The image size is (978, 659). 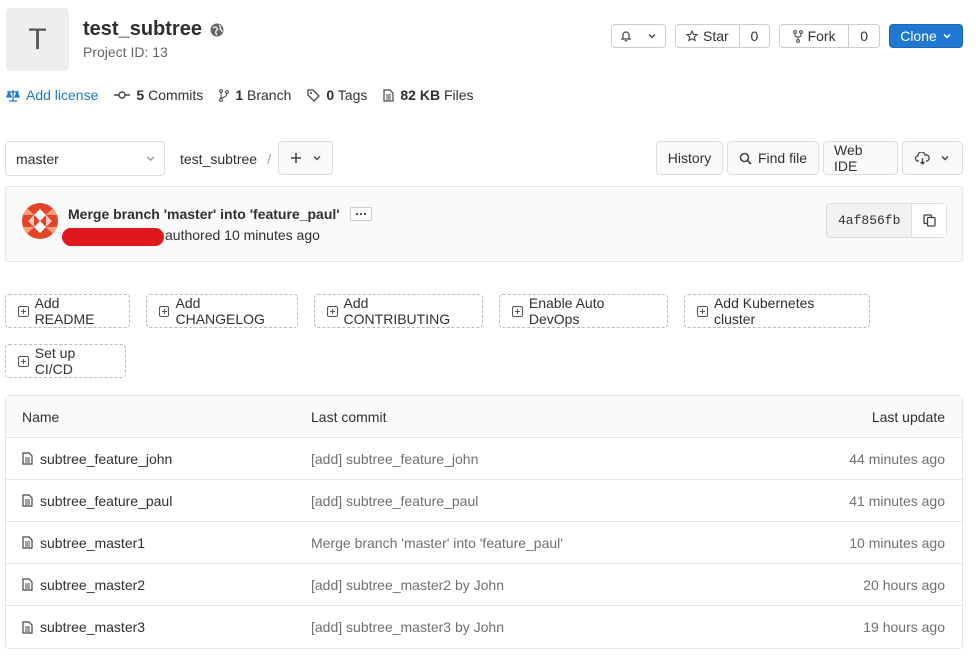 What do you see at coordinates (92, 627) in the screenshot?
I see `file-name: subtree_master3` at bounding box center [92, 627].